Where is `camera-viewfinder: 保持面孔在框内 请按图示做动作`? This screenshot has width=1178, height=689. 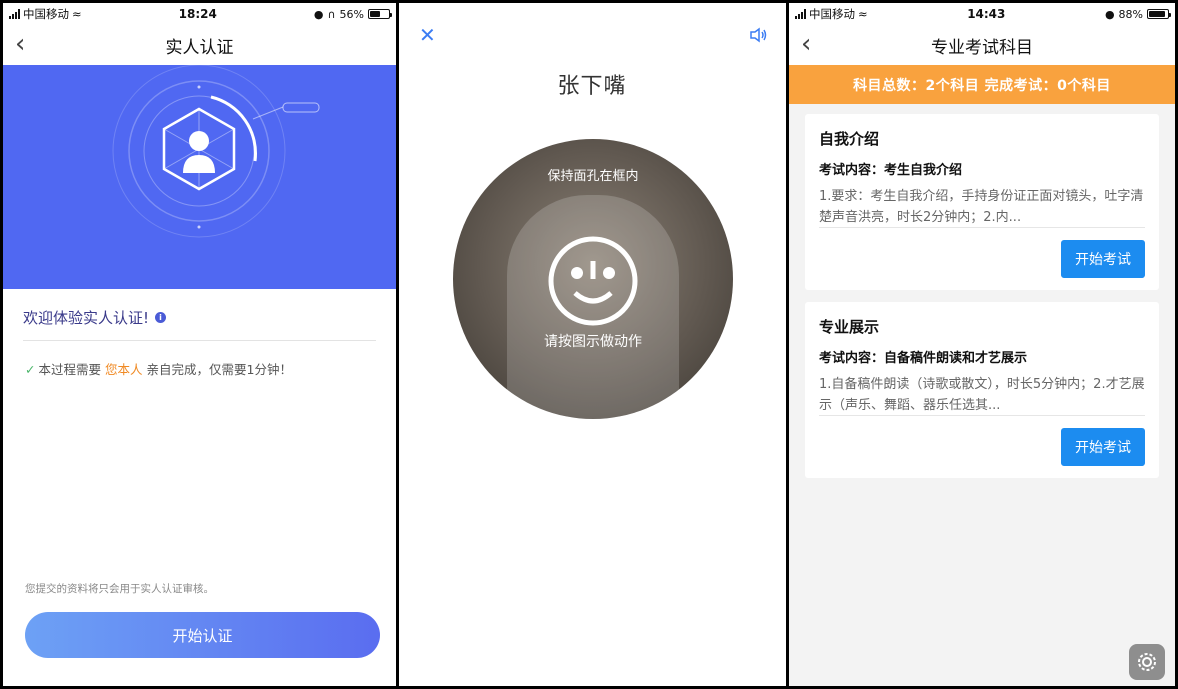
camera-viewfinder: 保持面孔在框内 请按图示做动作 is located at coordinates (593, 279).